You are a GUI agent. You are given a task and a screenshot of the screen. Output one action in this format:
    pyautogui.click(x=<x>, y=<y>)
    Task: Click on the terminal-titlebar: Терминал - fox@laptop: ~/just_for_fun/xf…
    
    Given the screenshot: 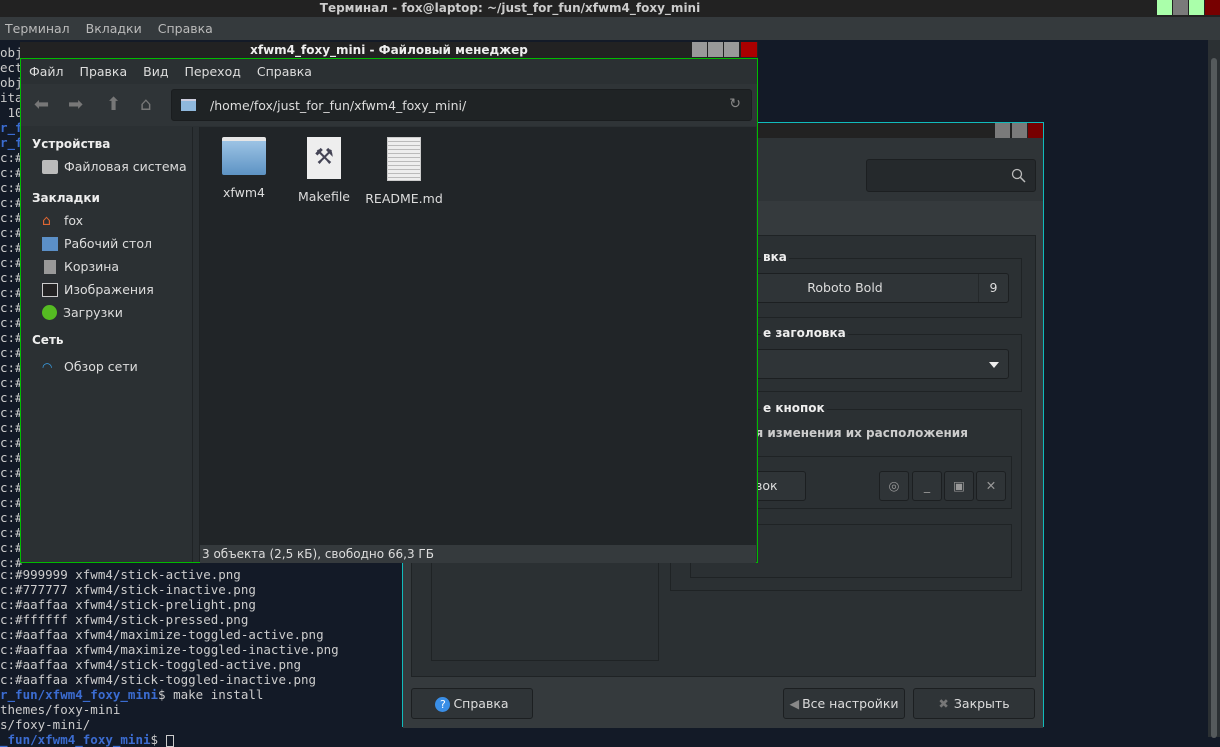 What is the action you would take?
    pyautogui.click(x=610, y=8)
    